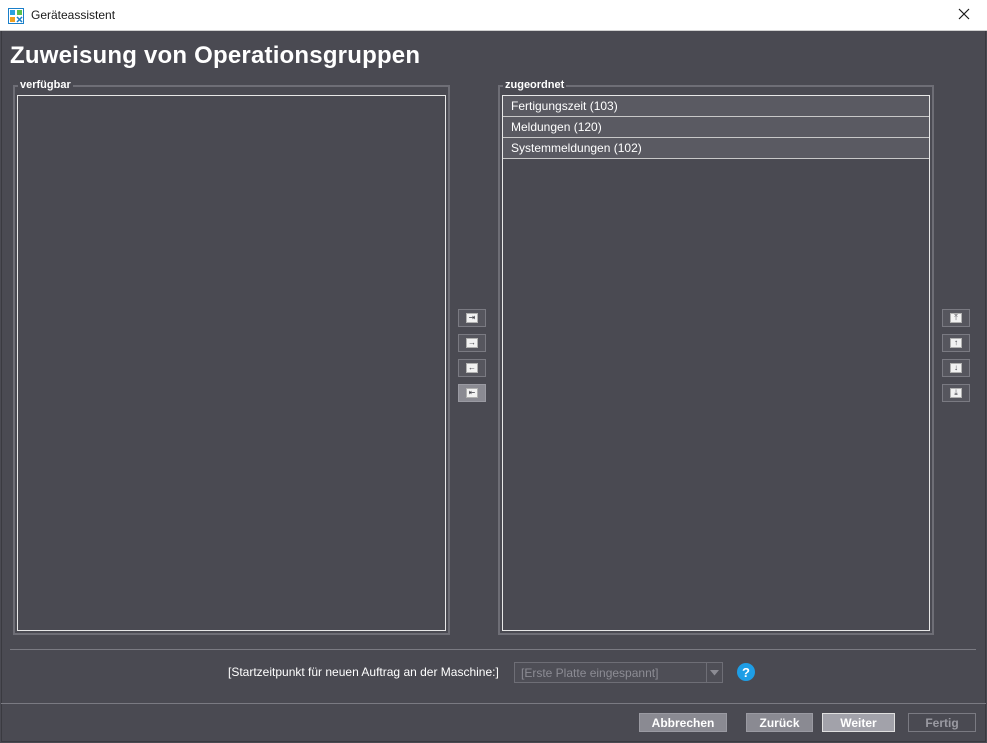 The height and width of the screenshot is (743, 987). What do you see at coordinates (716, 127) in the screenshot?
I see `list-item: Meldungen (120)` at bounding box center [716, 127].